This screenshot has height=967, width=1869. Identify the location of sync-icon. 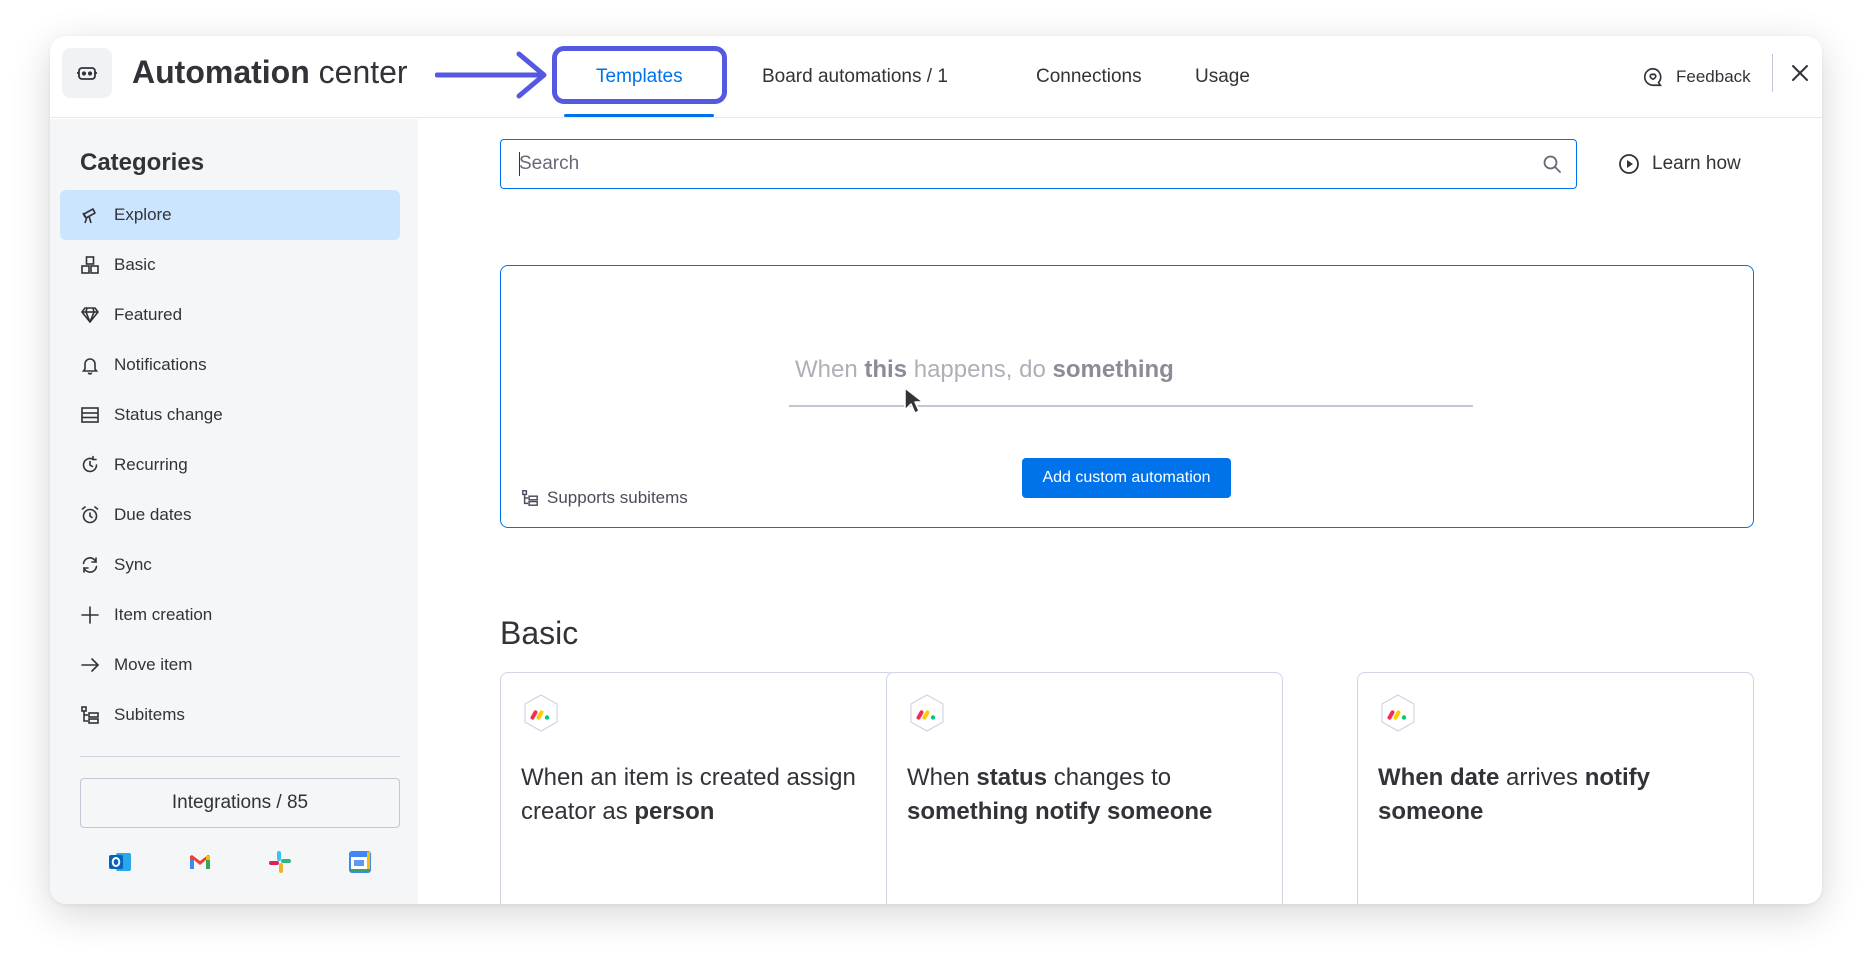
(90, 565).